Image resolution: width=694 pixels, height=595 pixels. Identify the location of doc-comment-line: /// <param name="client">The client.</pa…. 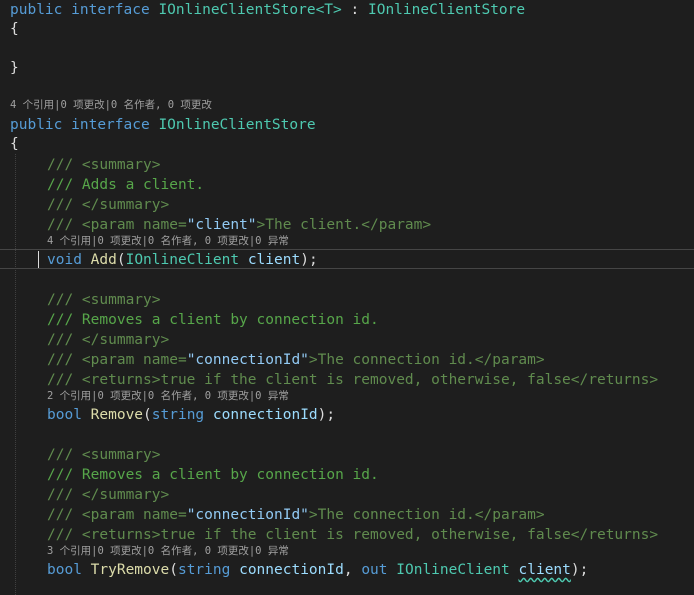
(239, 225).